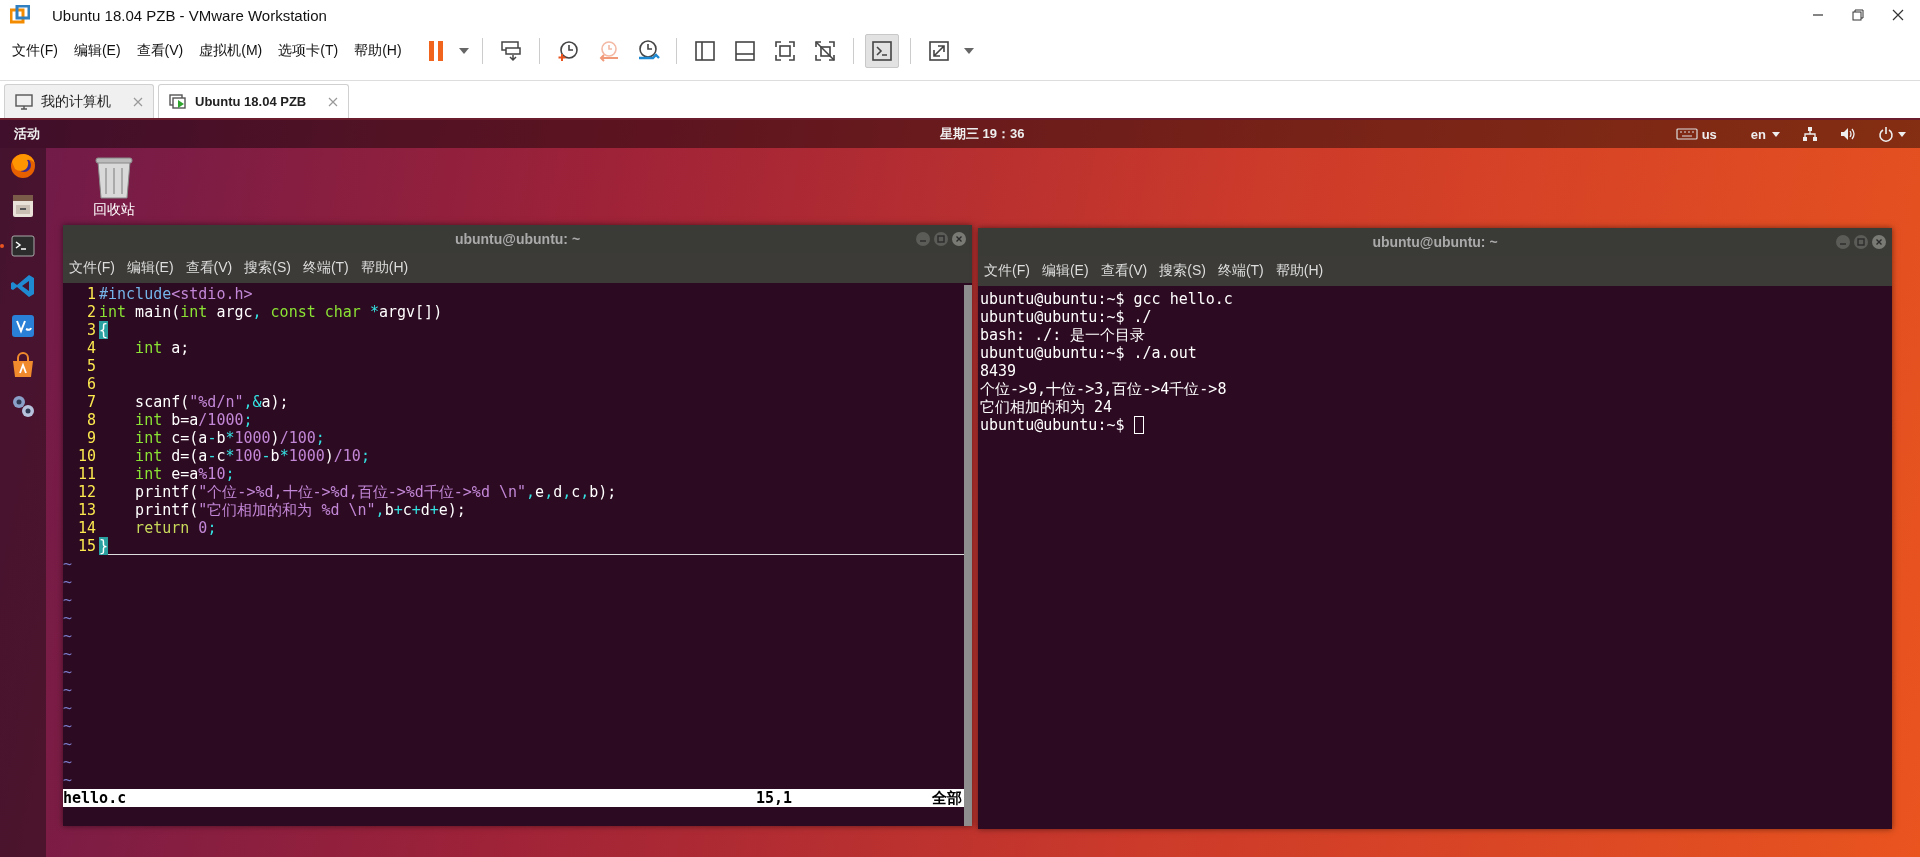 Image resolution: width=1920 pixels, height=857 pixels. Describe the element at coordinates (229, 438) in the screenshot. I see `code-line: int c=(a-b*1000)/100;` at that location.